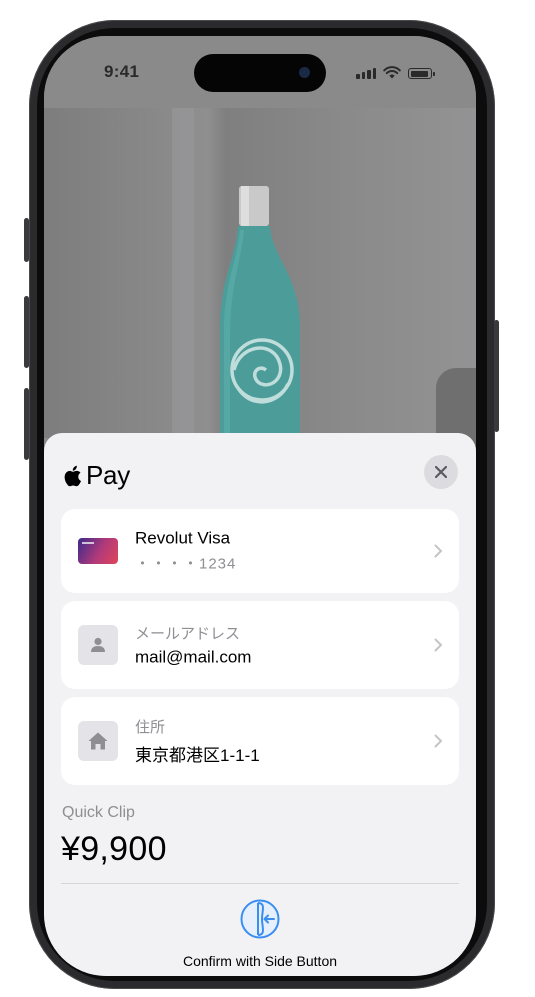 The width and height of the screenshot is (535, 997). Describe the element at coordinates (366, 73) in the screenshot. I see `signal-icon` at that location.